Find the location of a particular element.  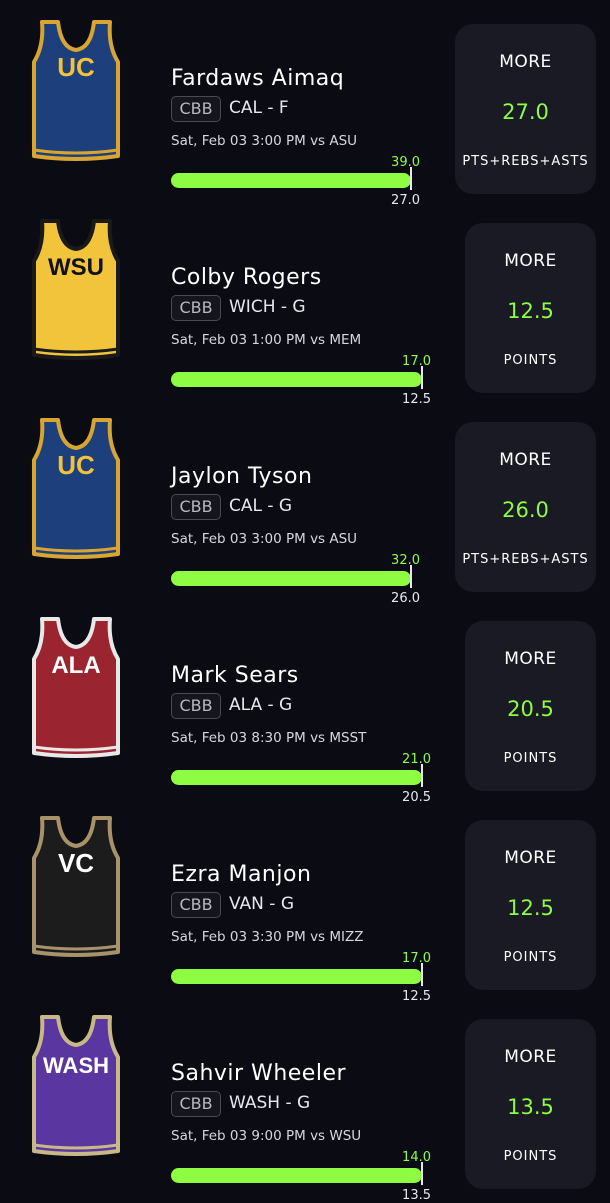

pick-card: MORE 26.0 PTS+REBS+ASTS is located at coordinates (525, 507).